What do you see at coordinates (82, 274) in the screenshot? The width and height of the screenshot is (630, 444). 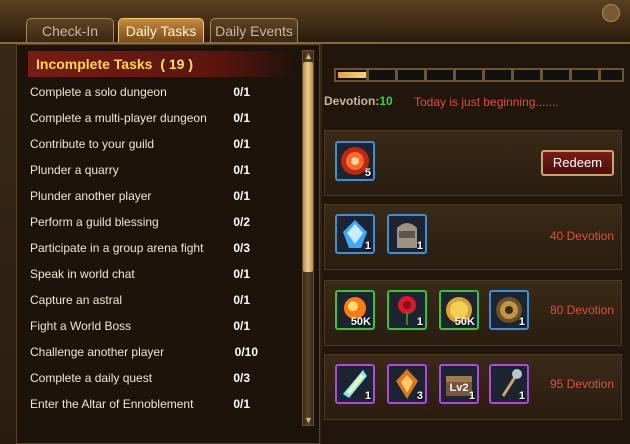 I see `task-name: Speak in world chat` at bounding box center [82, 274].